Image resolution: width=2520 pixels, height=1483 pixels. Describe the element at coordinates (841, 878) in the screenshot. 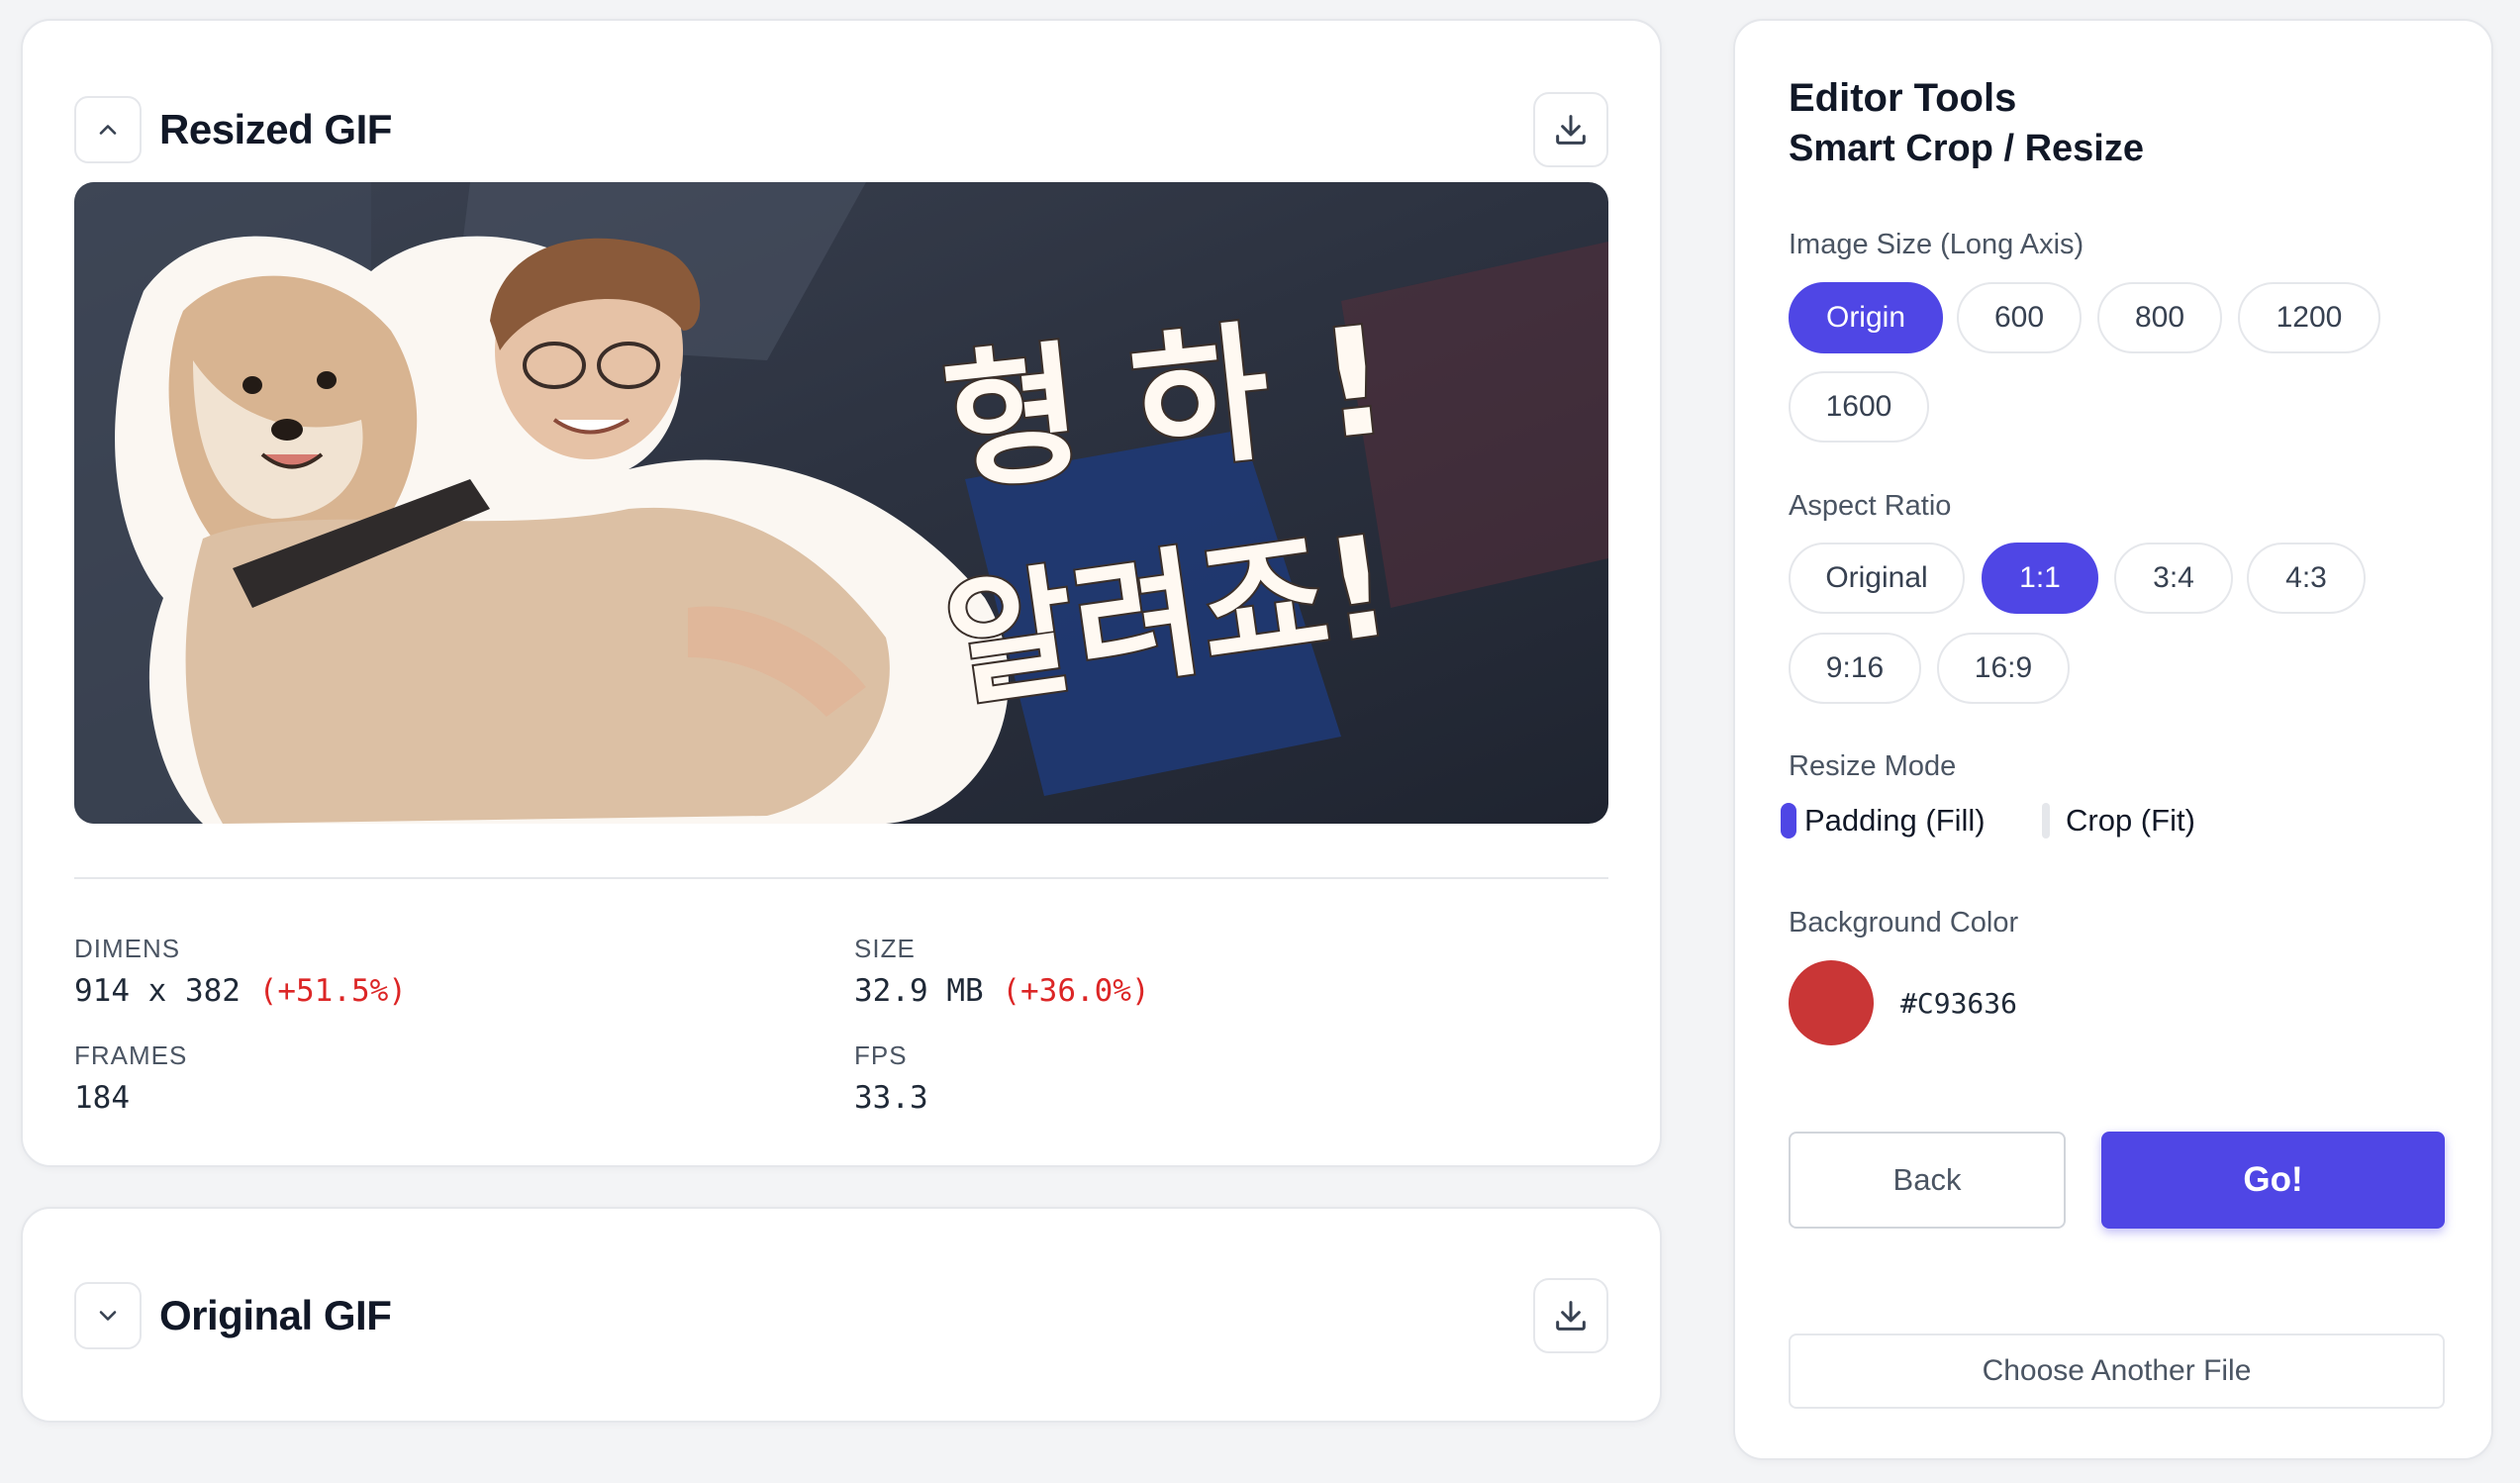

I see `stats-divider` at that location.